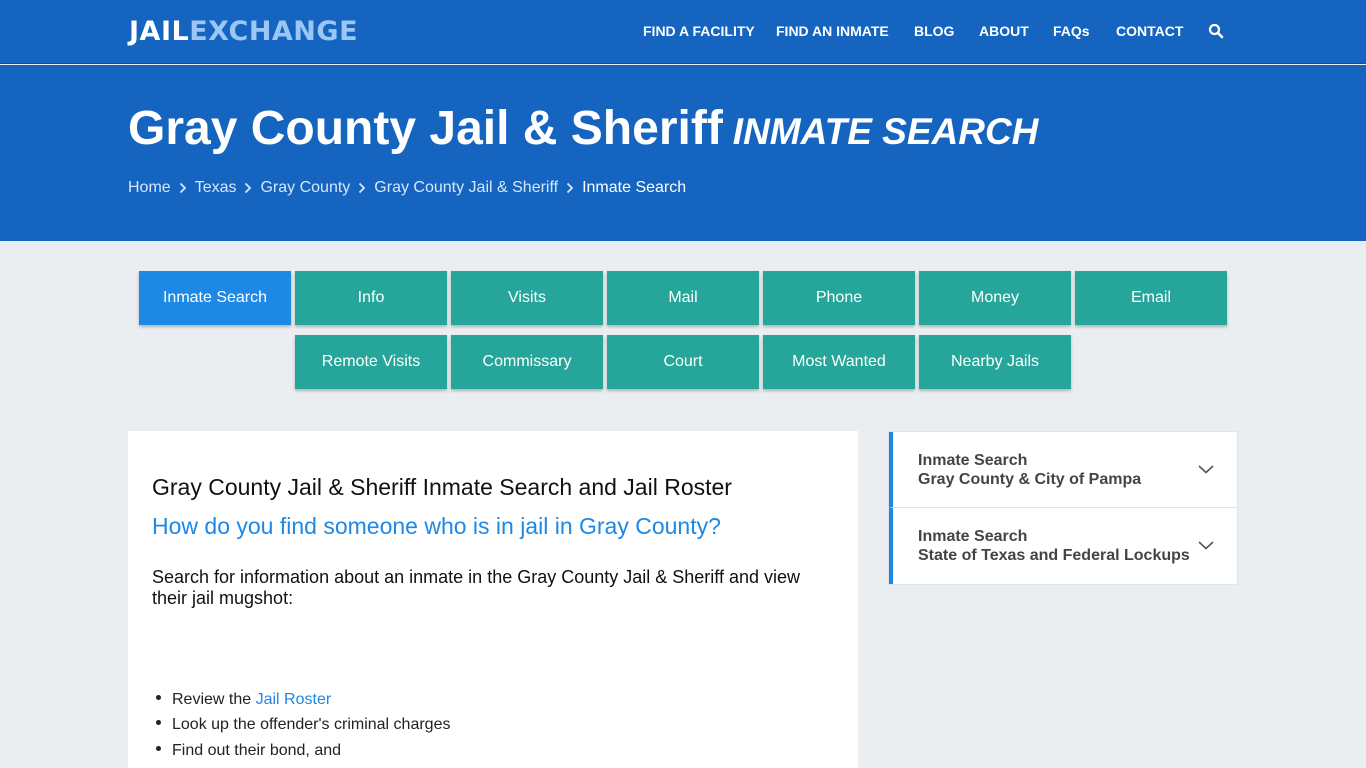 The height and width of the screenshot is (768, 1366). I want to click on logo-exchange: EXCHANGE, so click(274, 31).